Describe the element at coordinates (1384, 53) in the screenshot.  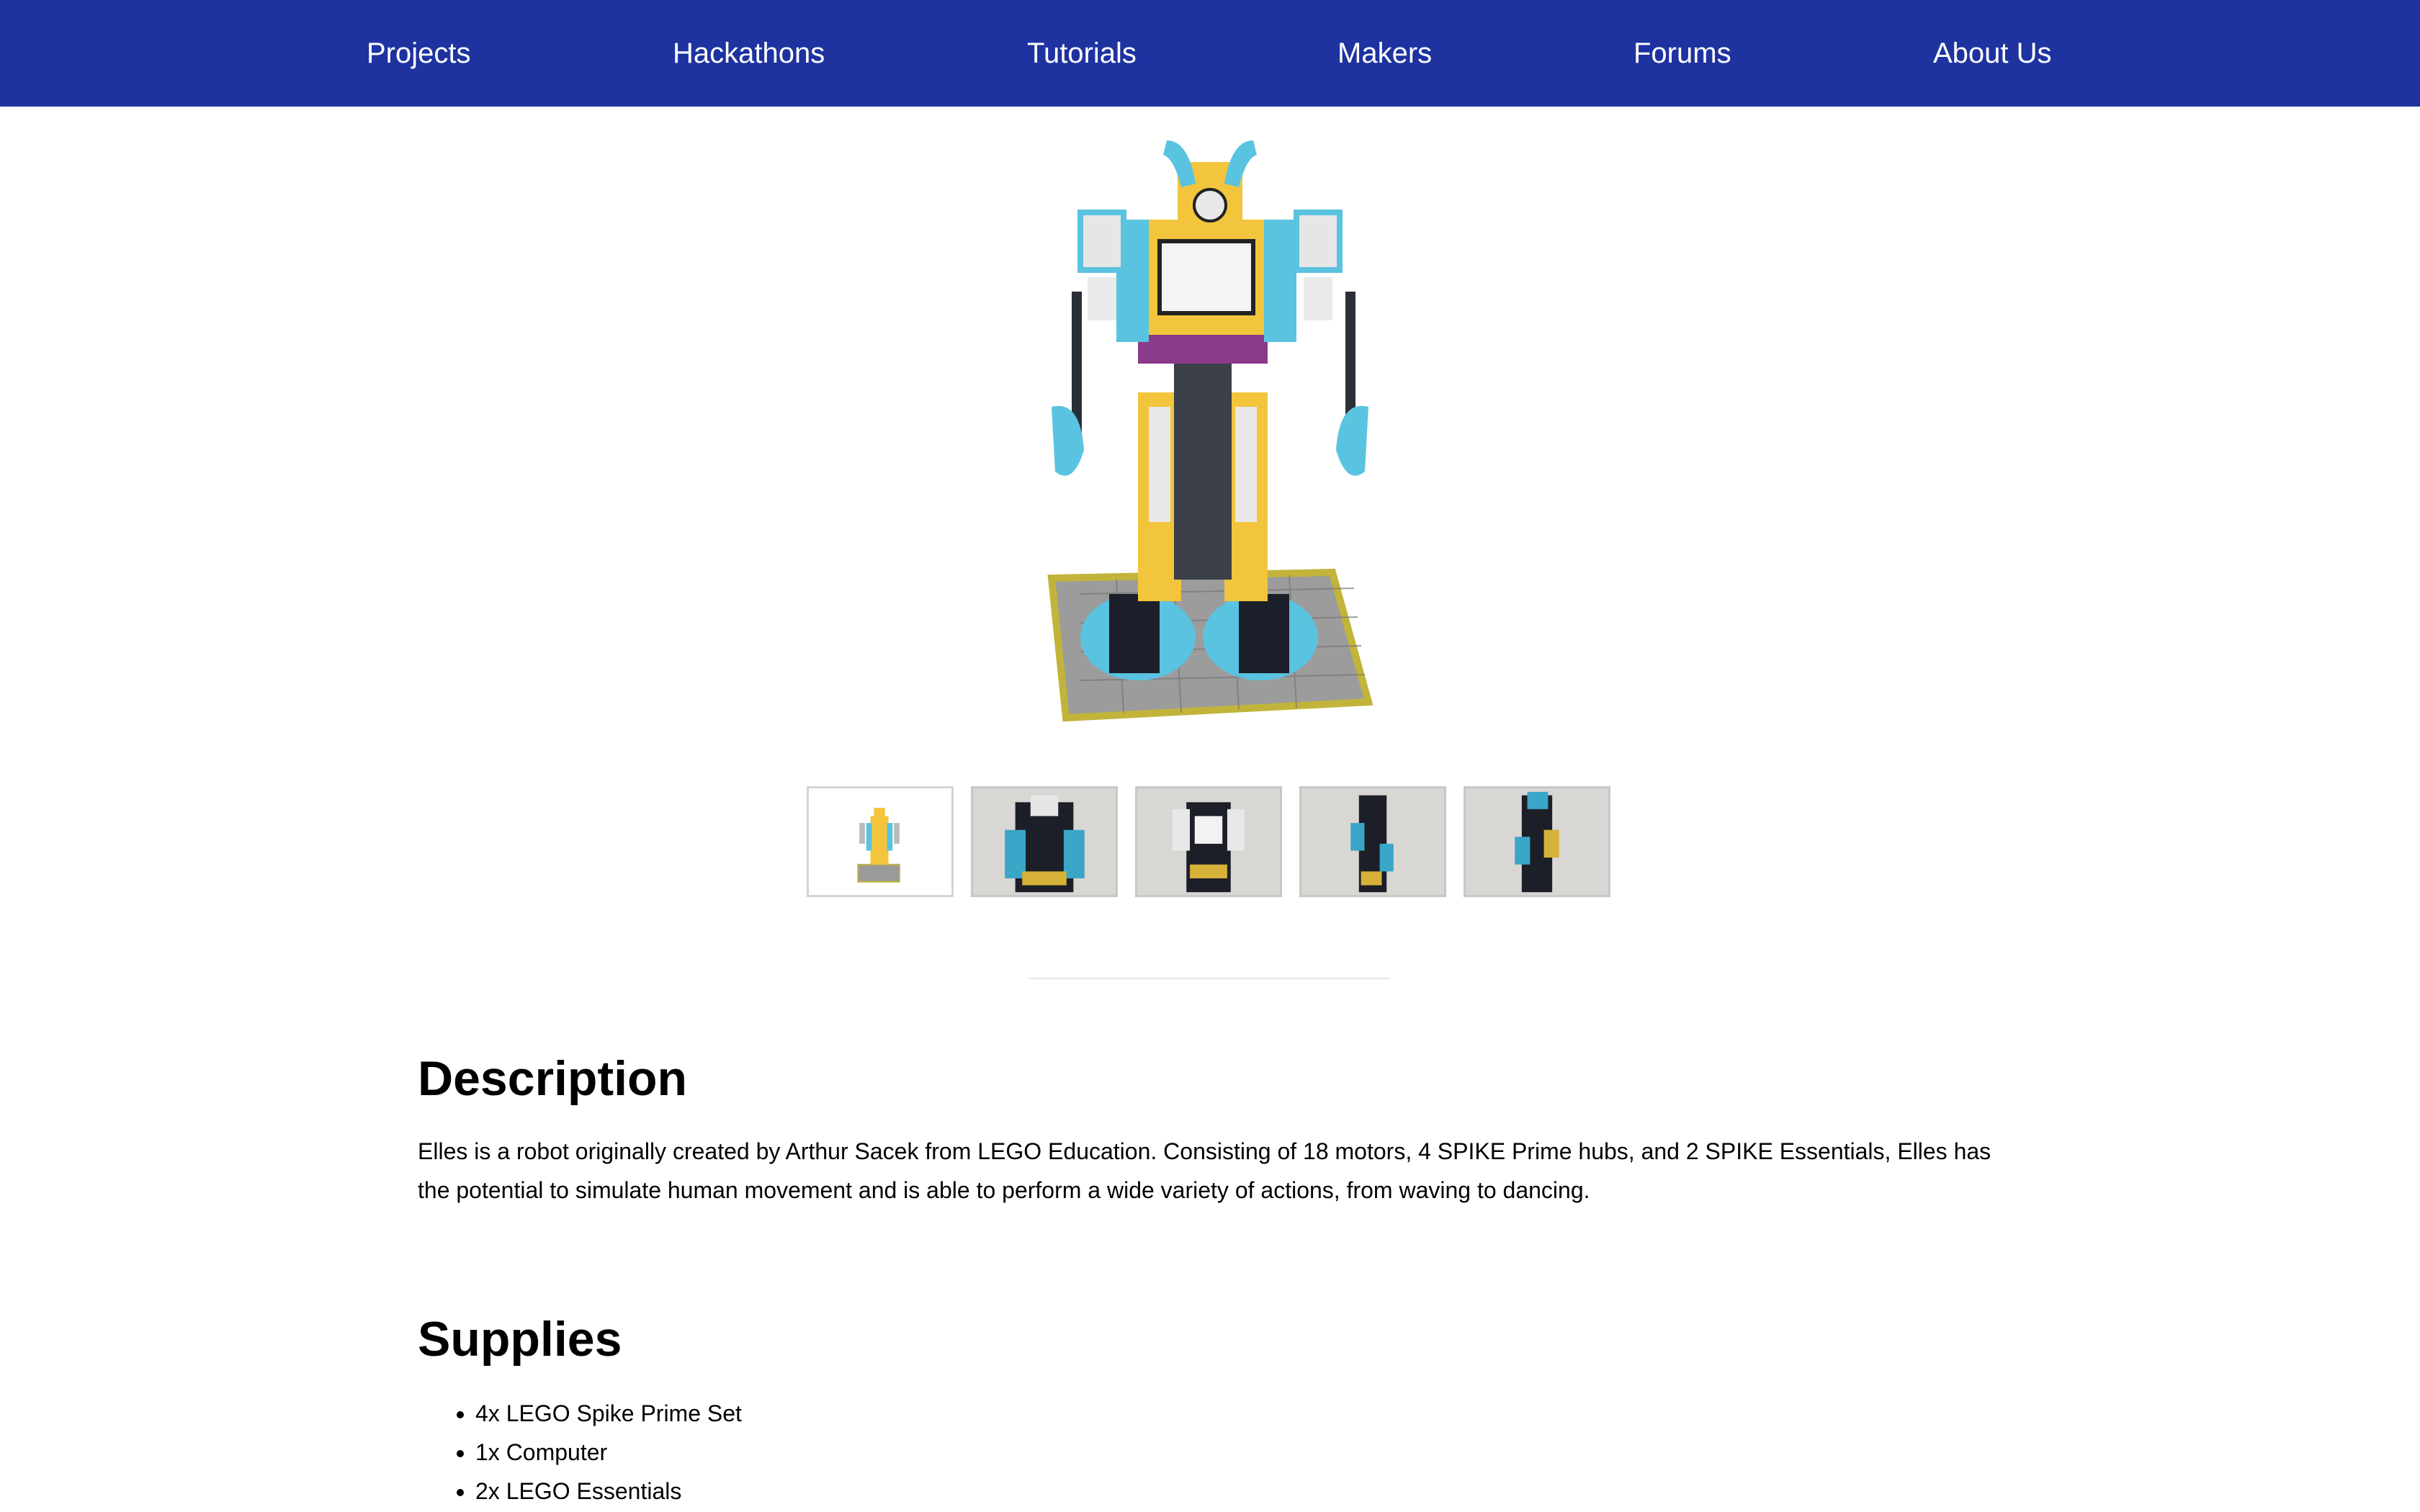
I see `nav-makers: Makers` at that location.